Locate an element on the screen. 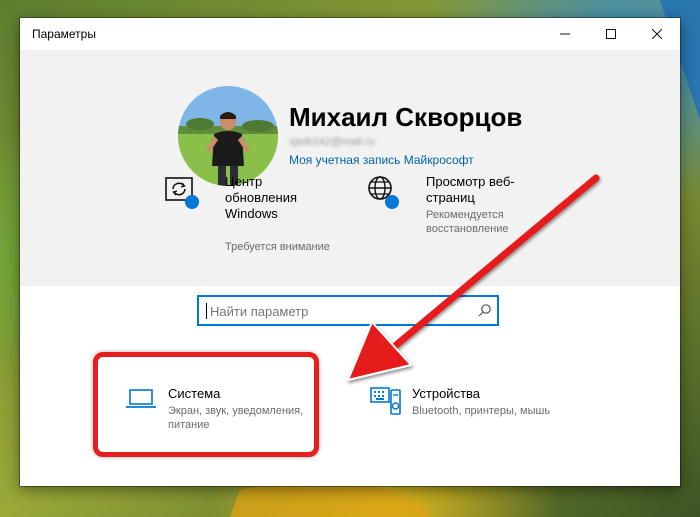 This screenshot has height=517, width=700. minimize-button is located at coordinates (565, 34).